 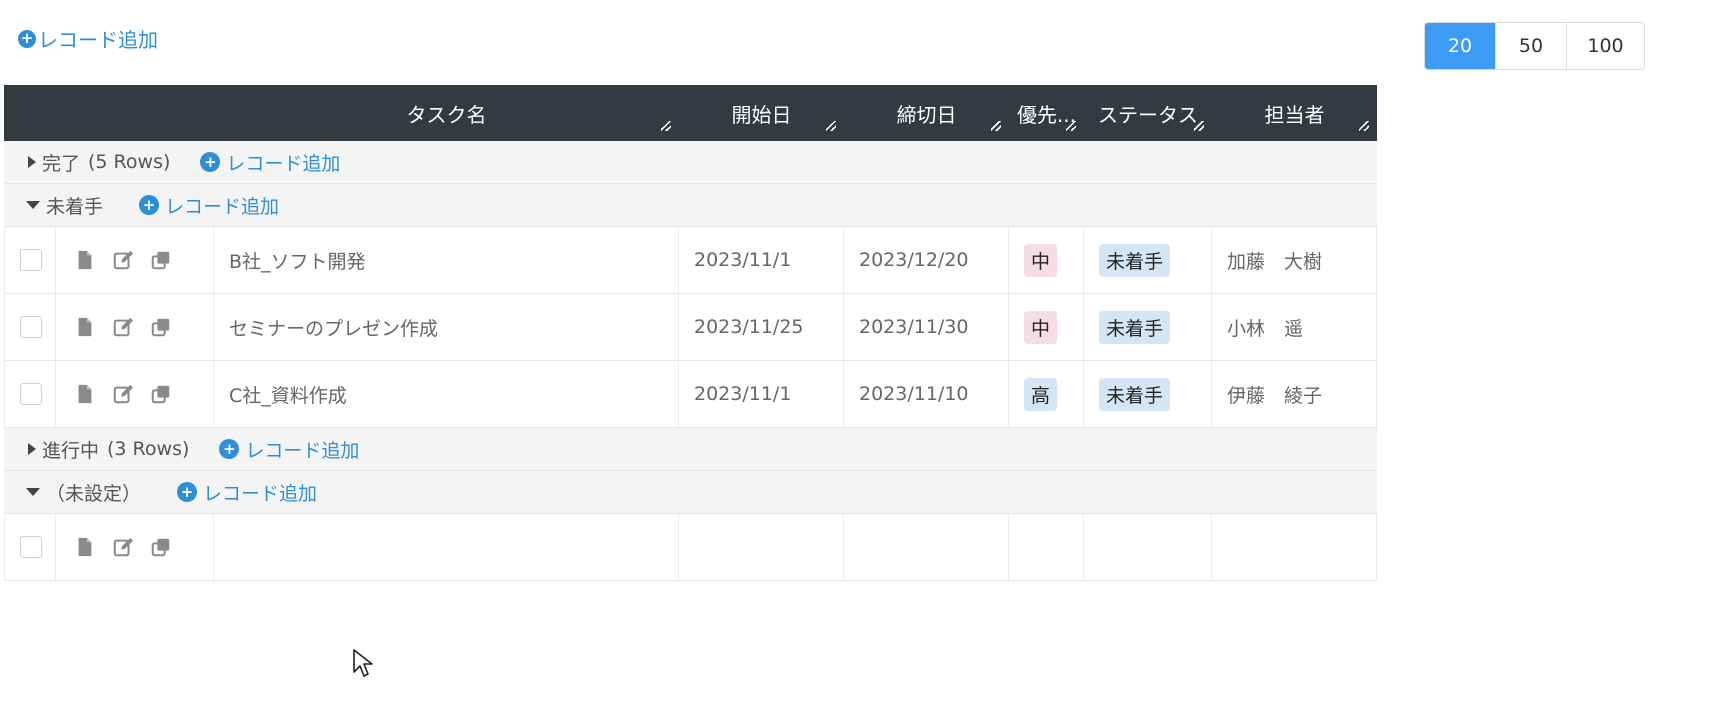 I want to click on header-assignee: 担当者, so click(x=1294, y=113).